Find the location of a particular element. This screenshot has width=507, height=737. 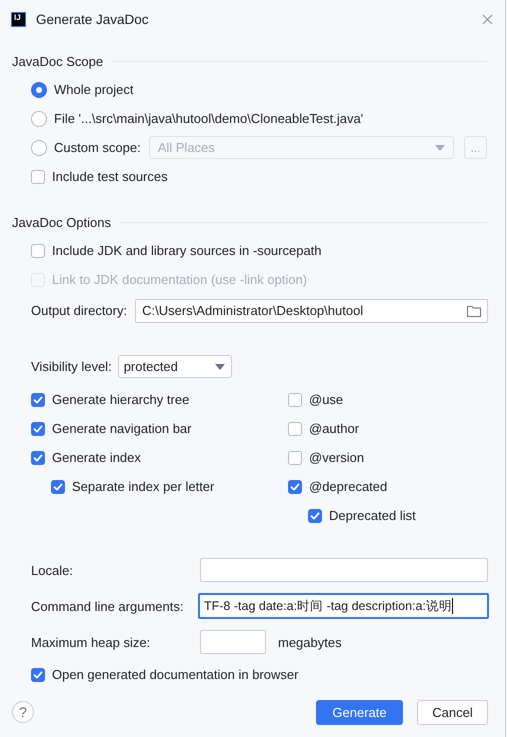

app-logo: IJ is located at coordinates (18, 19).